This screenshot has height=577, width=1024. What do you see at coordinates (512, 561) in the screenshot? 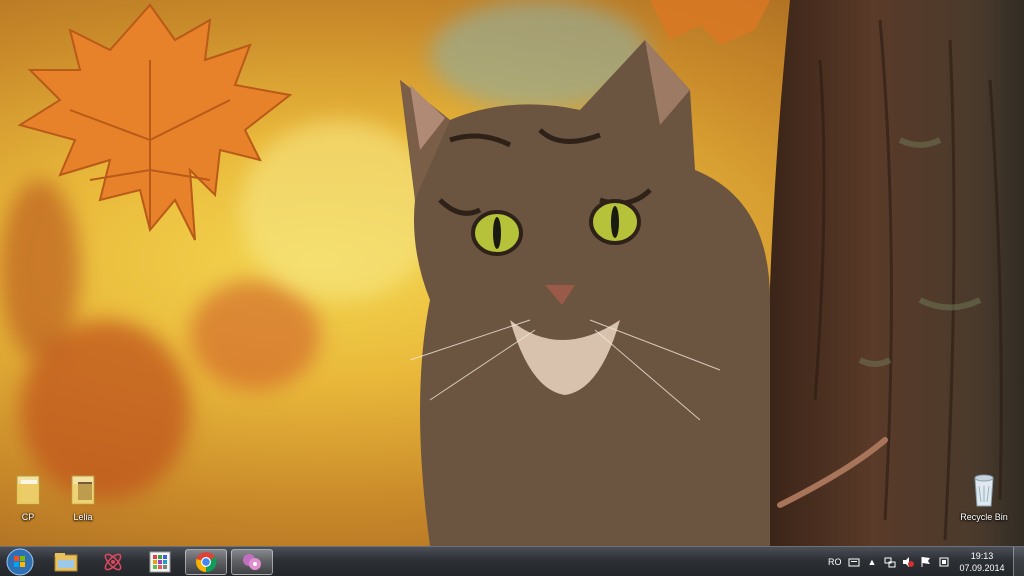
I see `taskbar: RO ▲ 19:13 07.09.2014` at bounding box center [512, 561].